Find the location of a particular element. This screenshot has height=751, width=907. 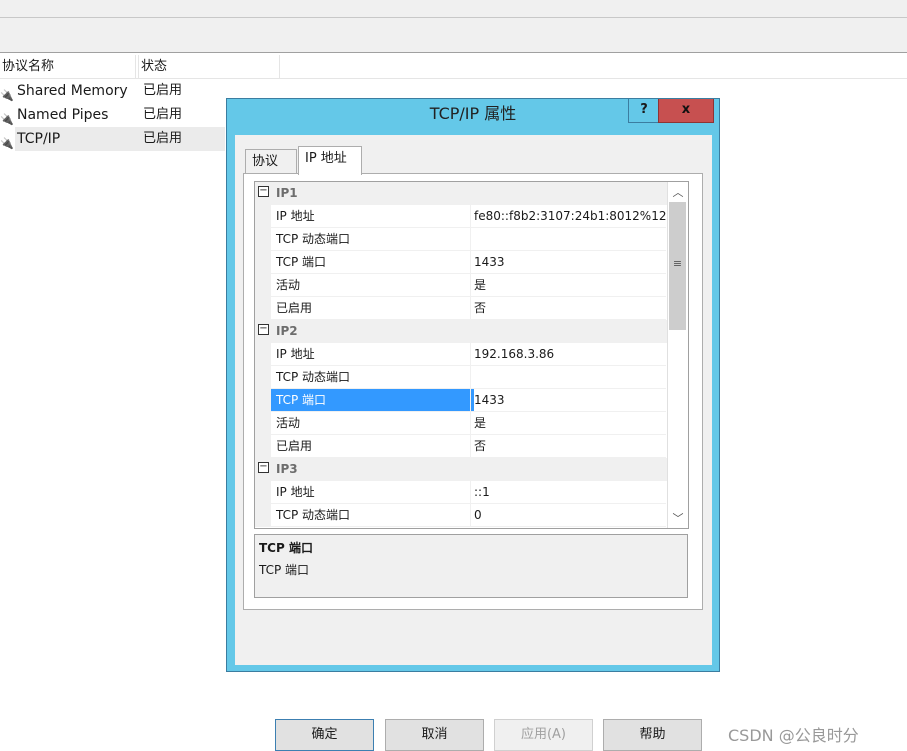

grid-row: IP 地址 192.168.3.86 is located at coordinates (461, 354).